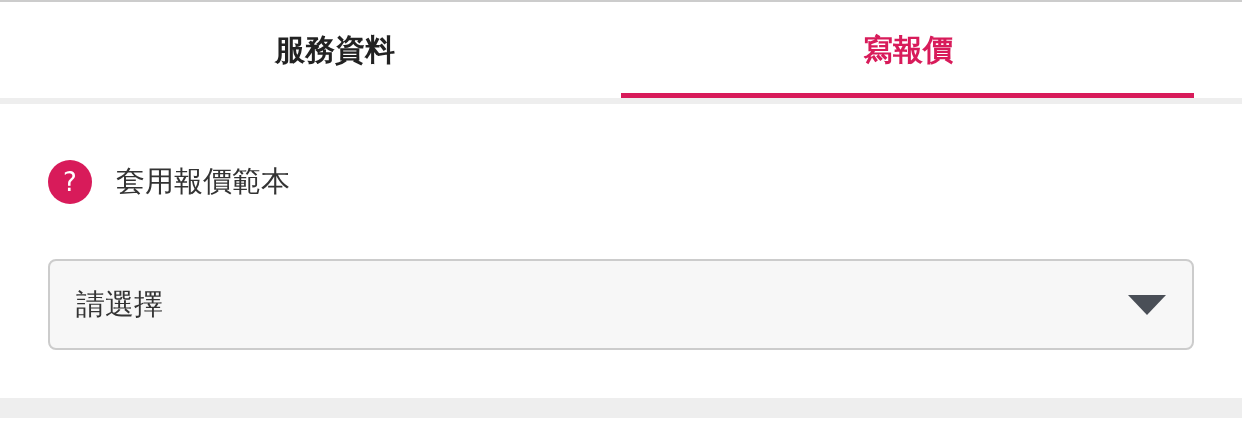  I want to click on caret-icon, so click(1147, 304).